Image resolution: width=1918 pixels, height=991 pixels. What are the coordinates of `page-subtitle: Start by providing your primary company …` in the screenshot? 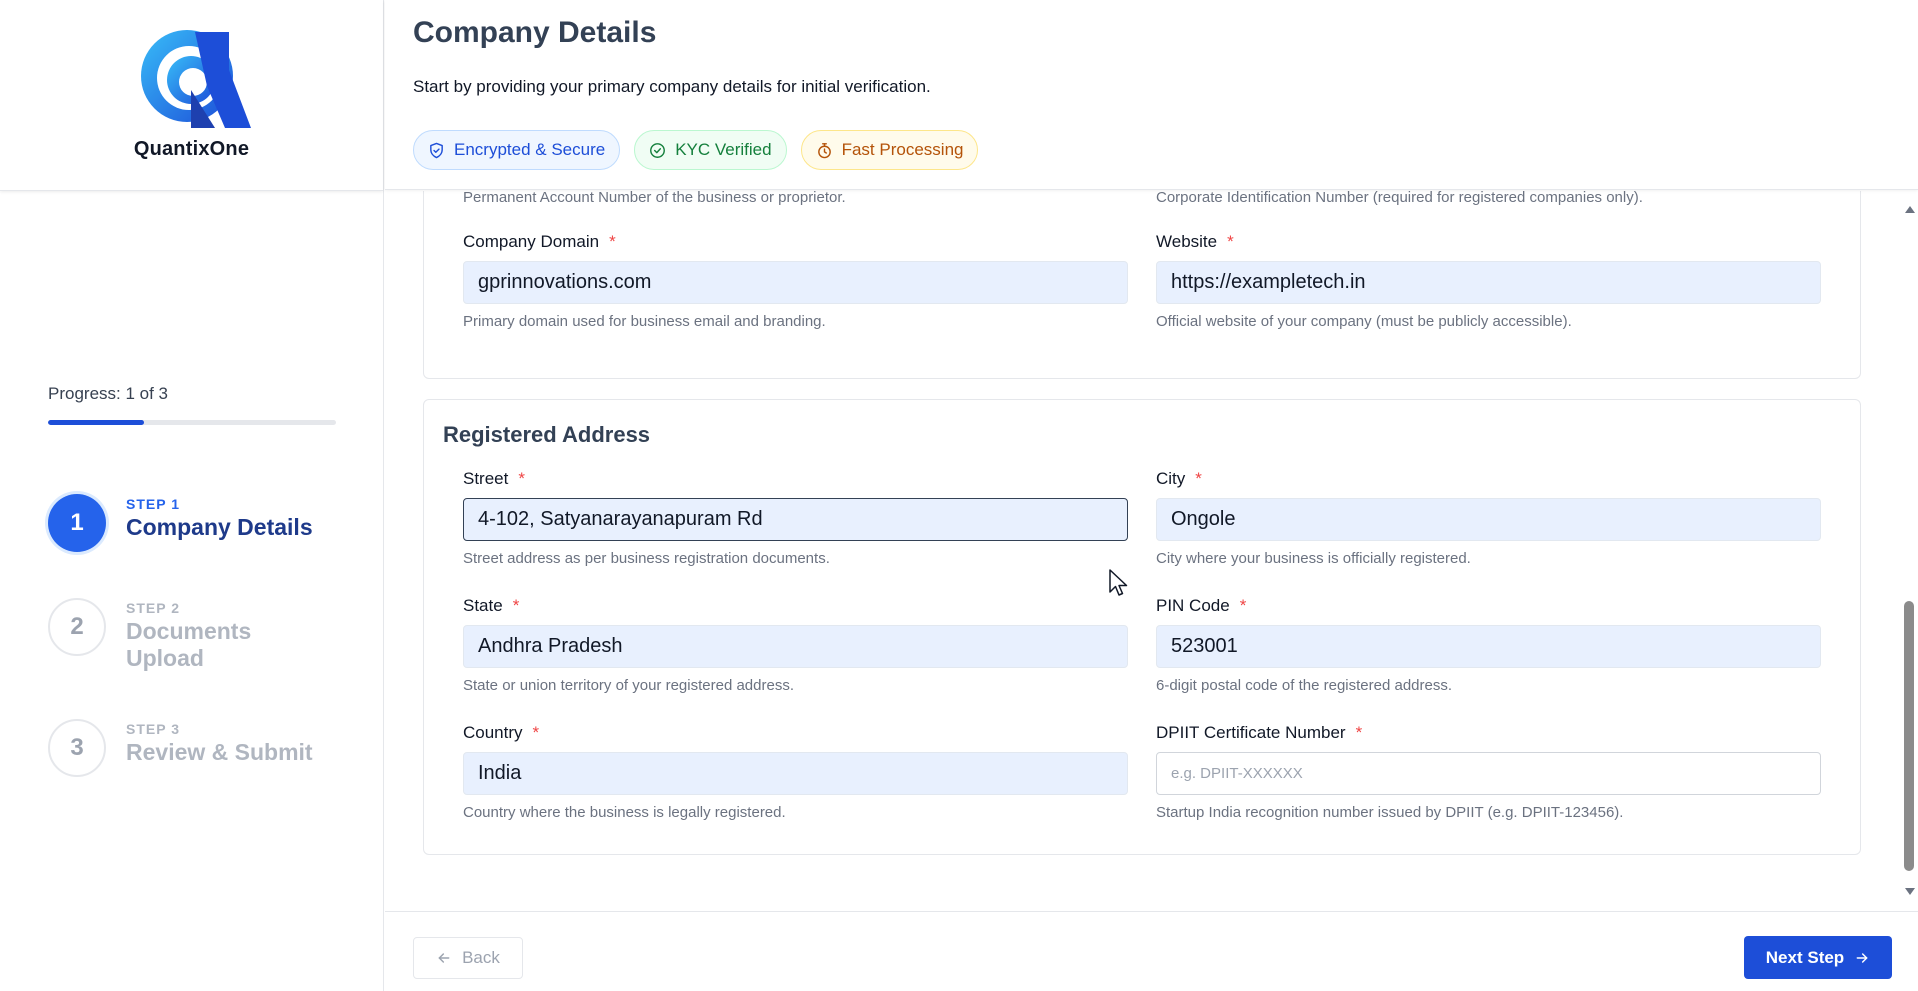 It's located at (672, 86).